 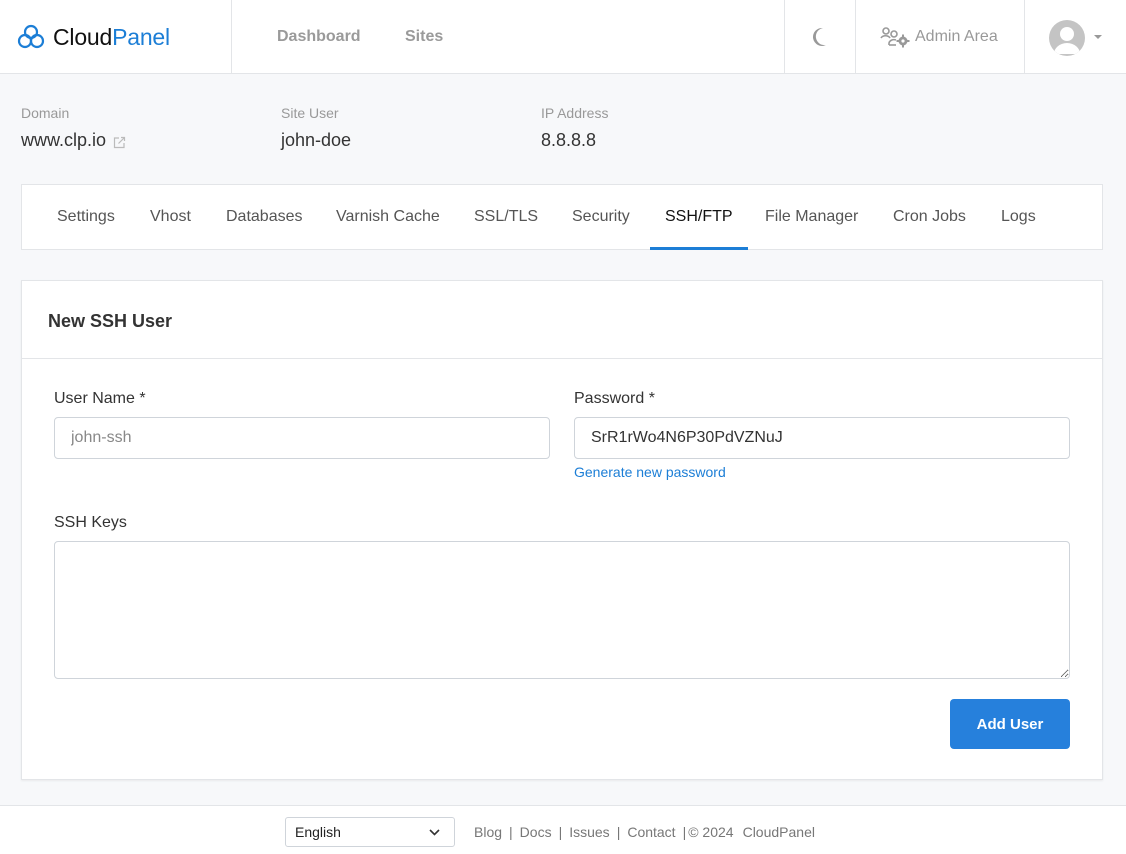 I want to click on moon-icon, so click(x=820, y=37).